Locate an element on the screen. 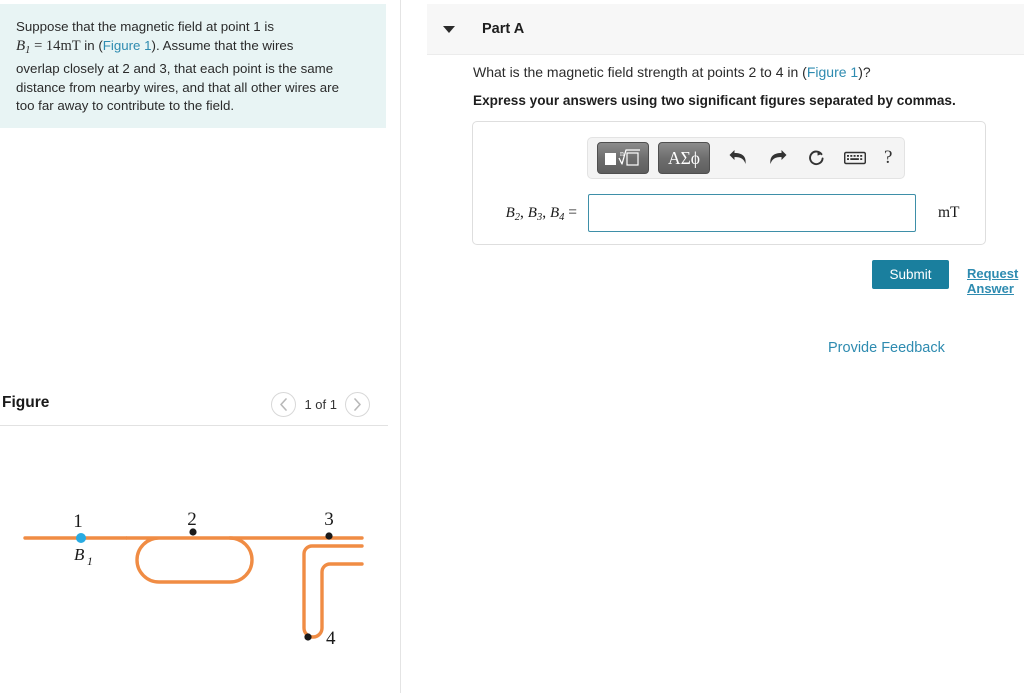 This screenshot has height=693, width=1024. help-button: ? is located at coordinates (888, 158).